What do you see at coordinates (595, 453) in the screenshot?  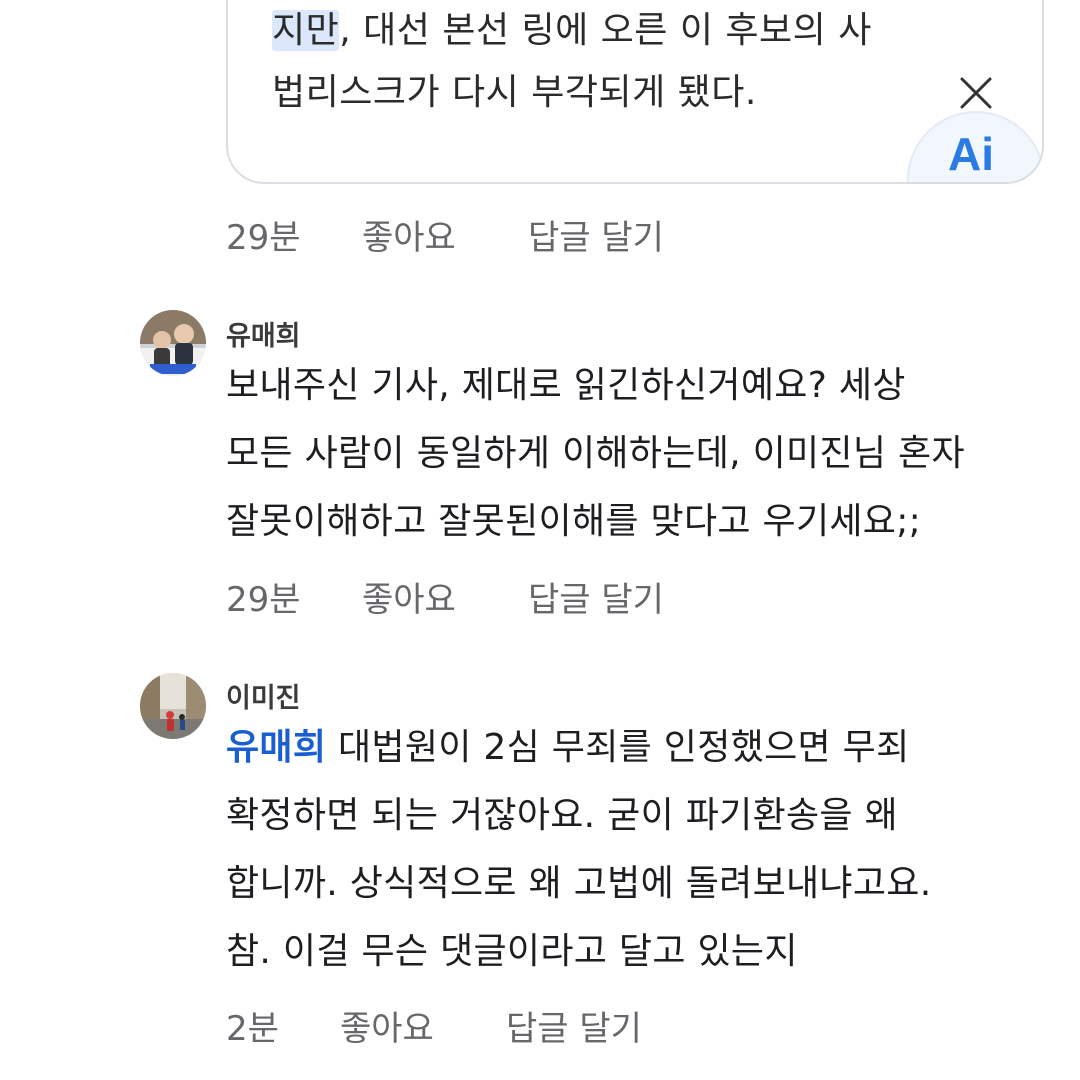 I see `comment-line: 모든 사람이 동일하게 이해하는데, 이미진님 혼자` at bounding box center [595, 453].